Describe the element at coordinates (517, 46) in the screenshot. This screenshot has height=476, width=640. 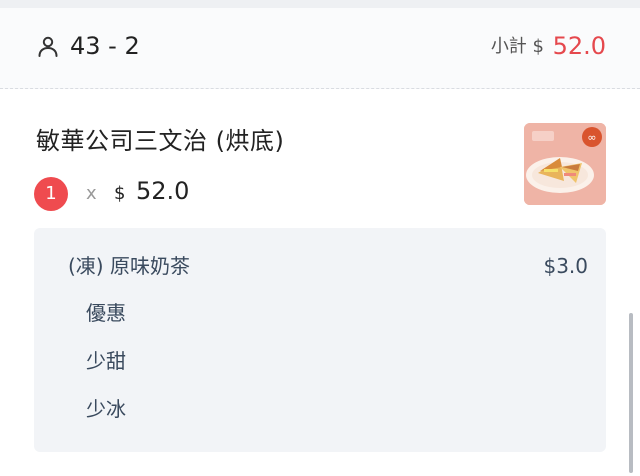
I see `subtotal-label: 小計 $` at that location.